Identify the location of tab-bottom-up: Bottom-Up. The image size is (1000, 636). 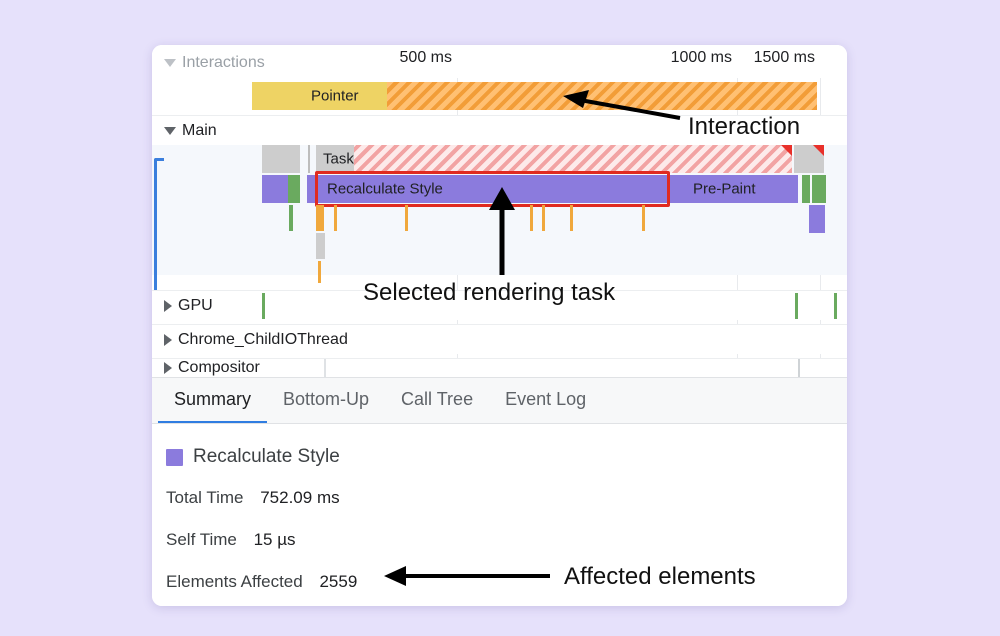
(326, 401).